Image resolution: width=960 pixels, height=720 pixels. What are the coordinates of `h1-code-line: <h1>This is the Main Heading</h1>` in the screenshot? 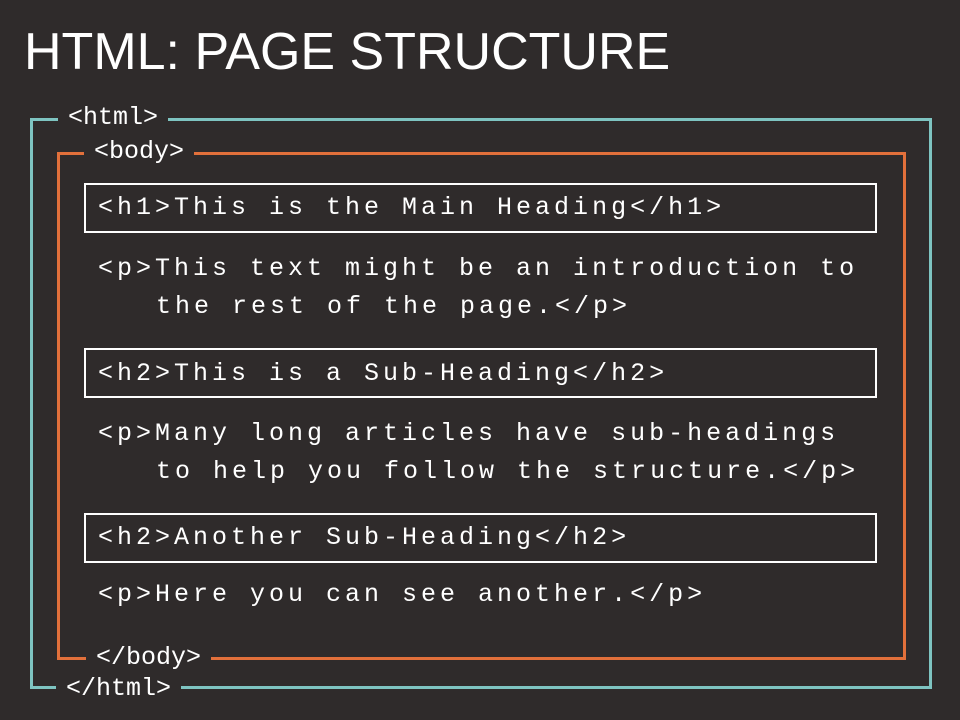 It's located at (412, 207).